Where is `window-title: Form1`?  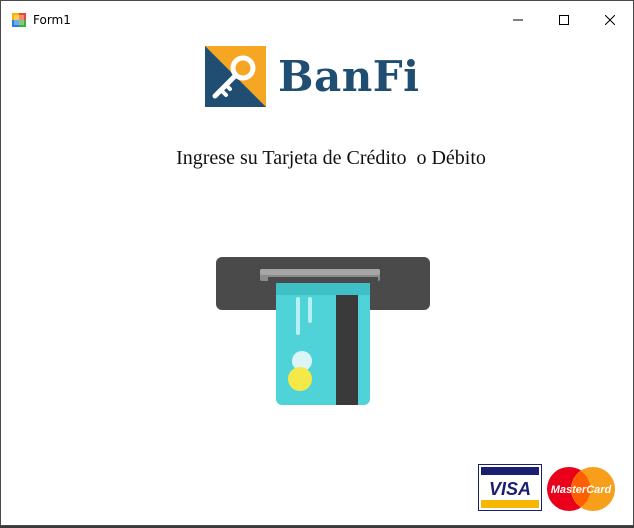
window-title: Form1 is located at coordinates (52, 20).